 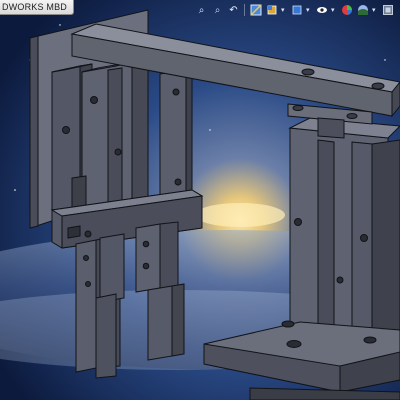 What do you see at coordinates (201, 10) in the screenshot?
I see `zoom-to-fit-icon: ⌕` at bounding box center [201, 10].